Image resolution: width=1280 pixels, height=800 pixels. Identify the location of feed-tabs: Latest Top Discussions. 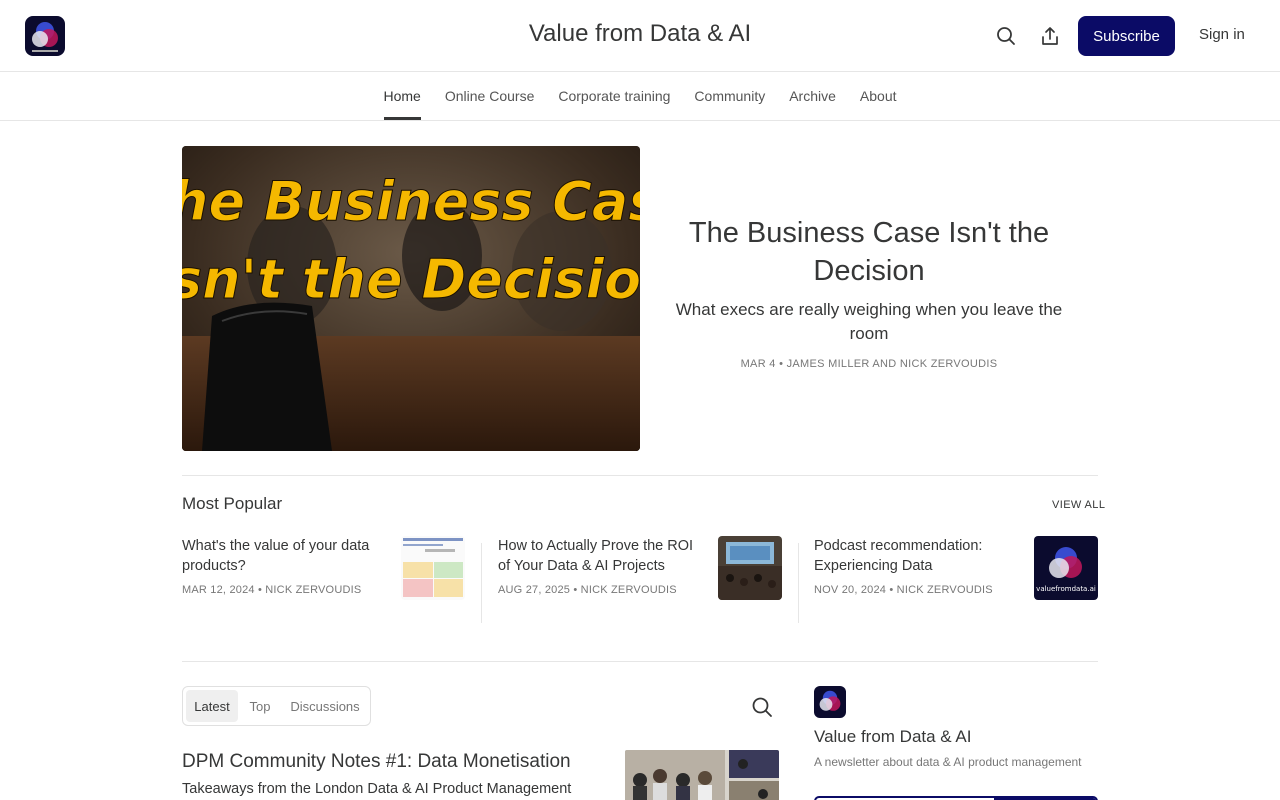
(276, 706).